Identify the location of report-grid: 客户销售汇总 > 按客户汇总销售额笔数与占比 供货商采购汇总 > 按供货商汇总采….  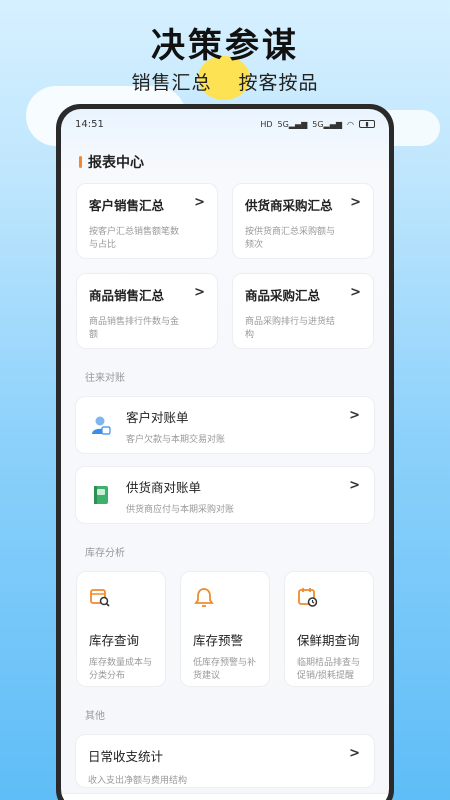
(232, 221).